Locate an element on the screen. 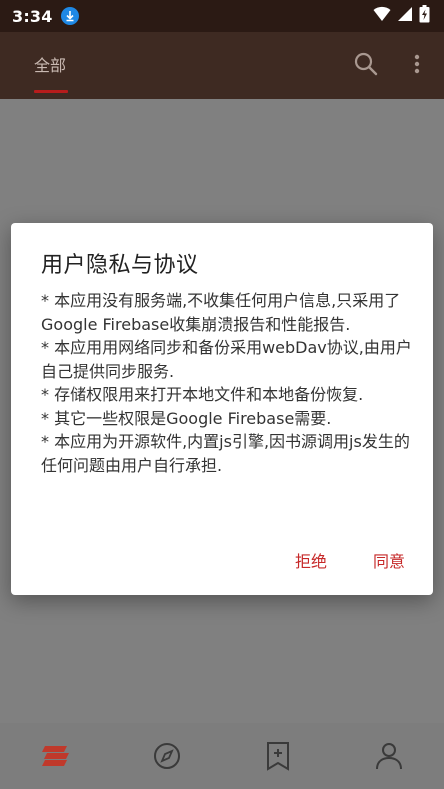 This screenshot has width=444, height=789. bookshelf-icon is located at coordinates (56, 756).